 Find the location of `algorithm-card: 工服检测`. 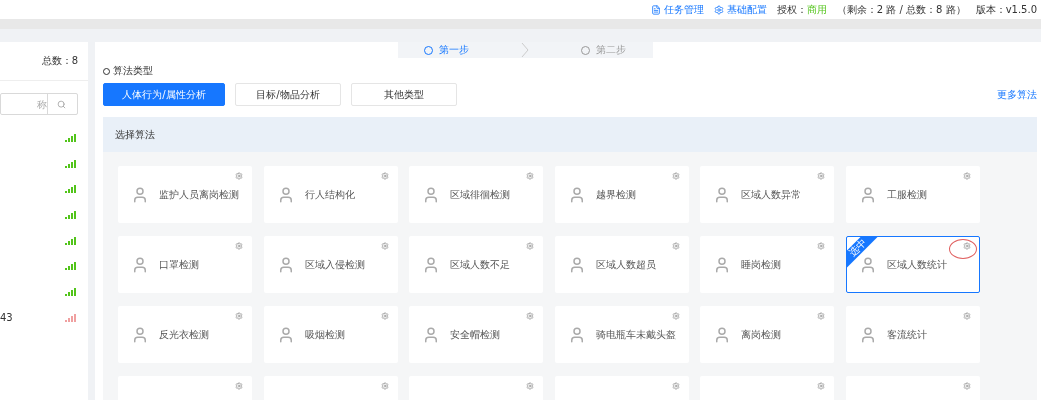

algorithm-card: 工服检测 is located at coordinates (912, 194).